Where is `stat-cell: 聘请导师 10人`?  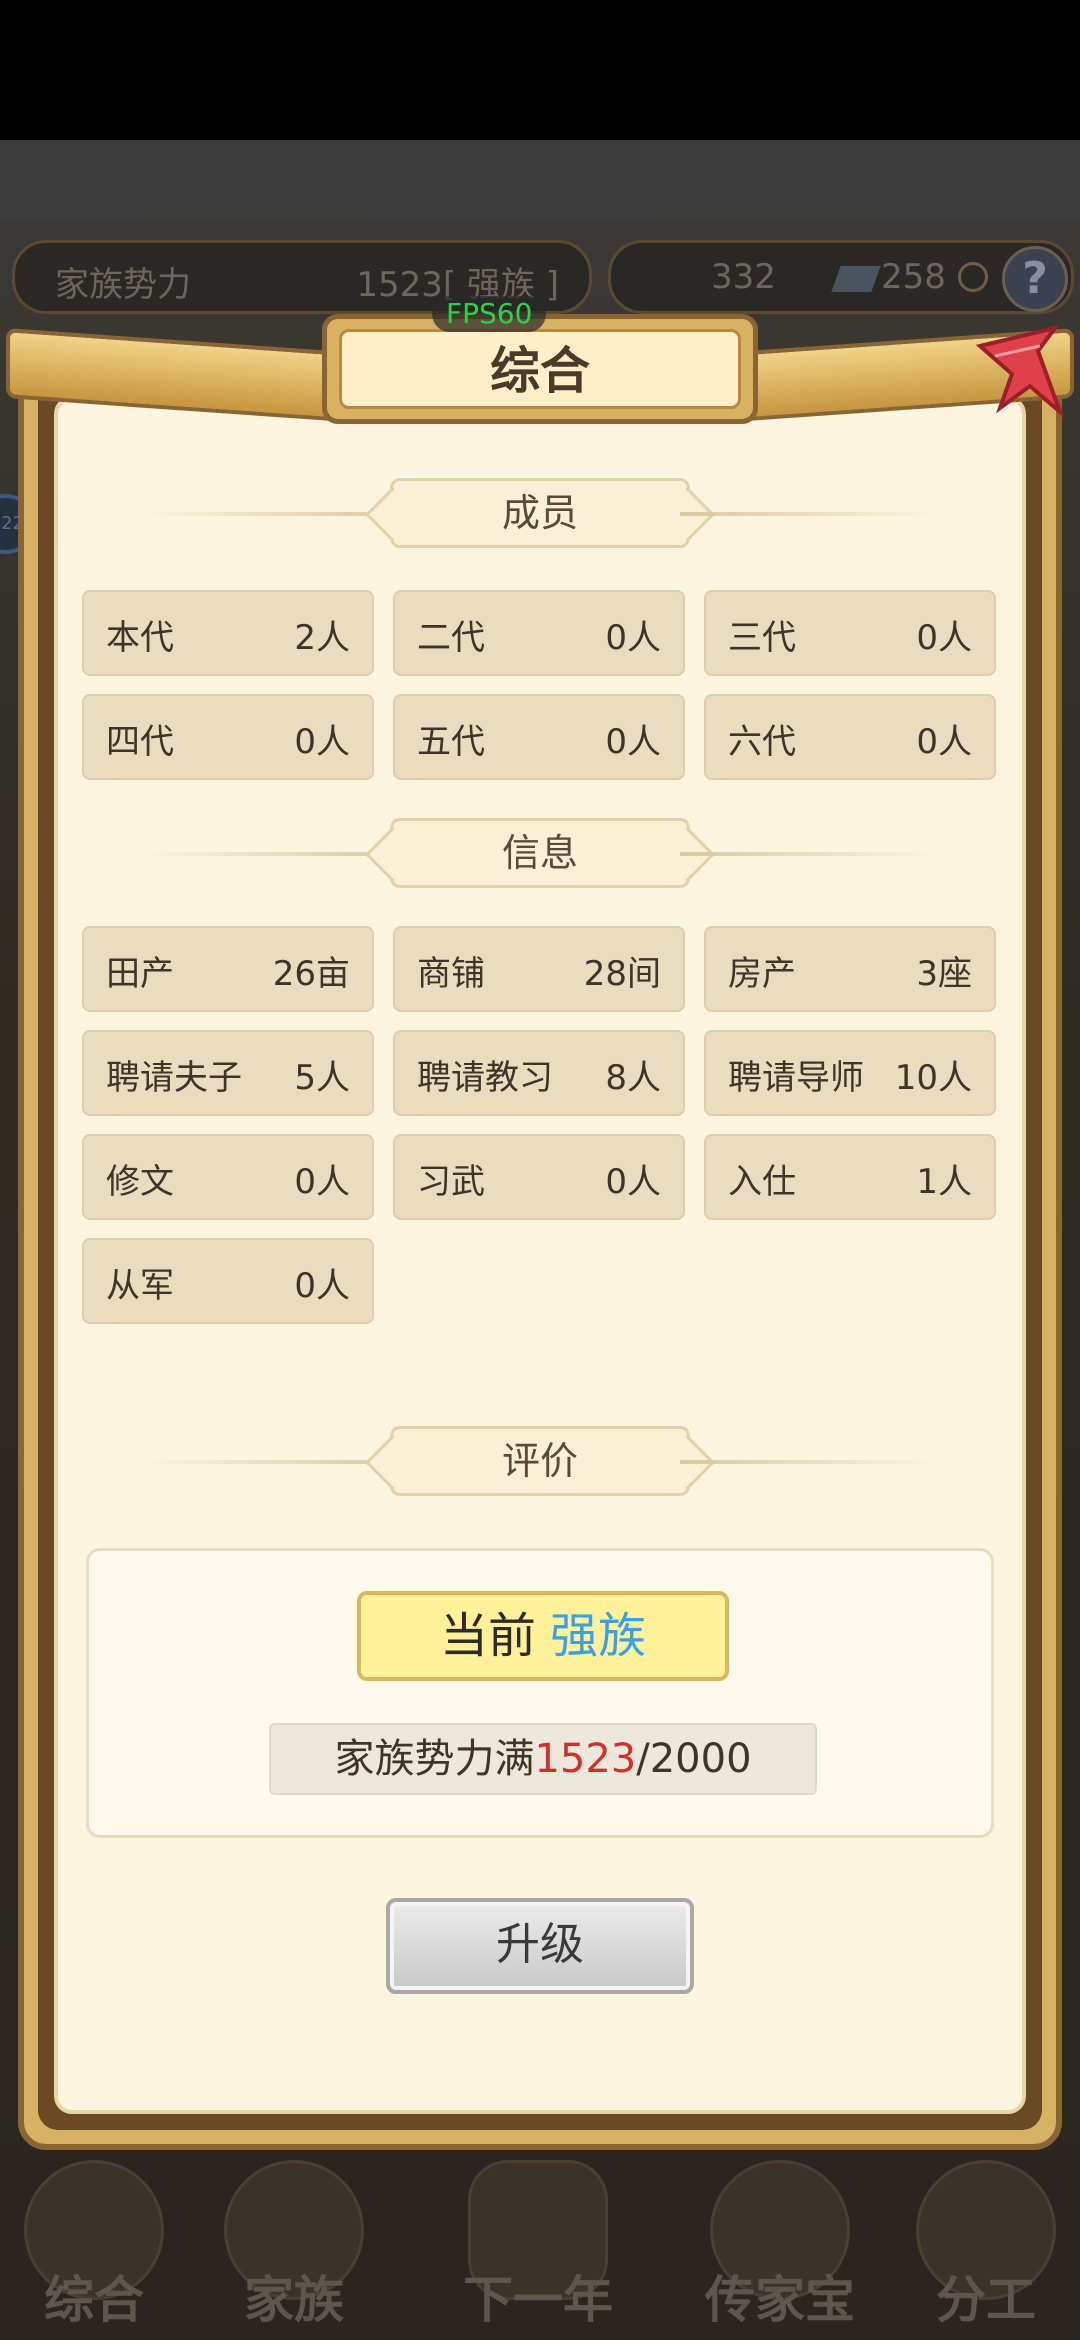 stat-cell: 聘请导师 10人 is located at coordinates (850, 1073).